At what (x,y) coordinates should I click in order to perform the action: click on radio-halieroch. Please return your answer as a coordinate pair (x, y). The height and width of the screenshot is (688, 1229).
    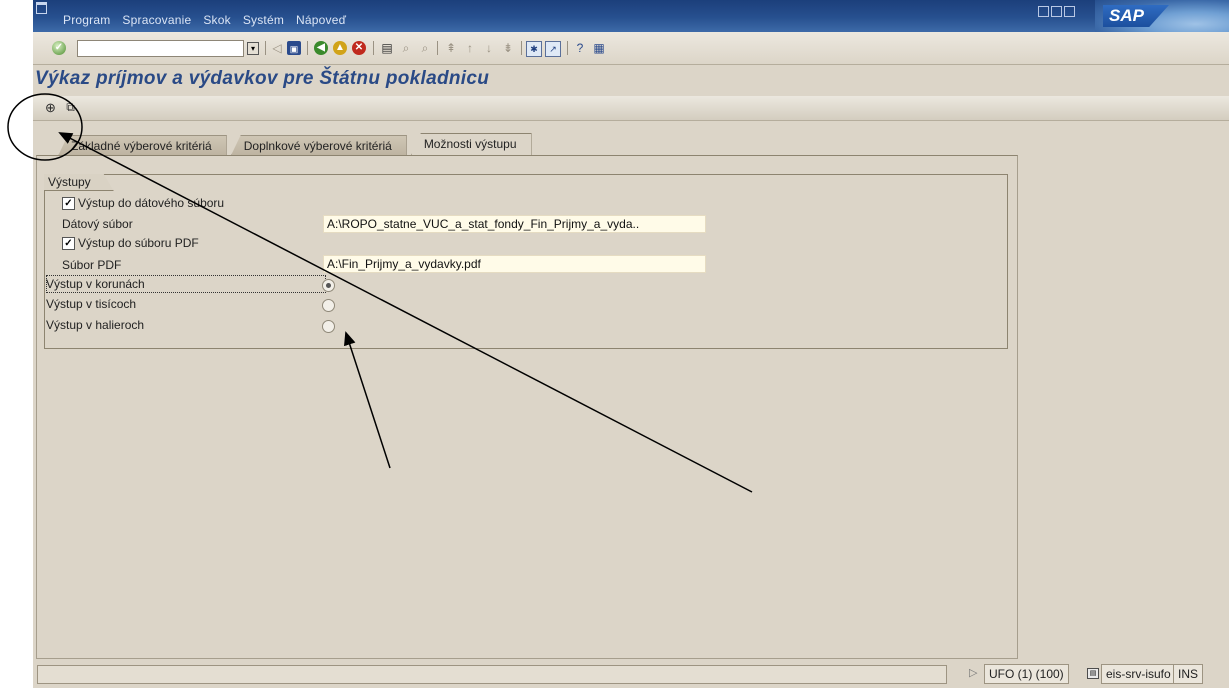
    Looking at the image, I should click on (328, 326).